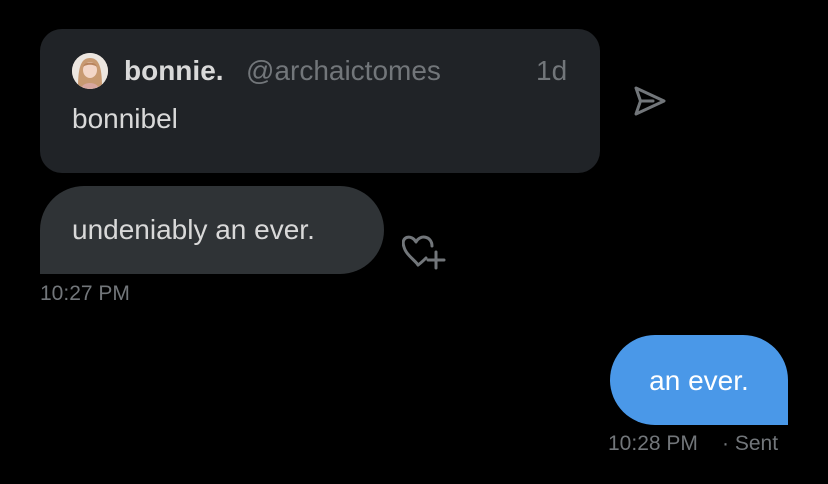 Image resolution: width=828 pixels, height=484 pixels. I want to click on sent-message-status: · Sent, so click(750, 443).